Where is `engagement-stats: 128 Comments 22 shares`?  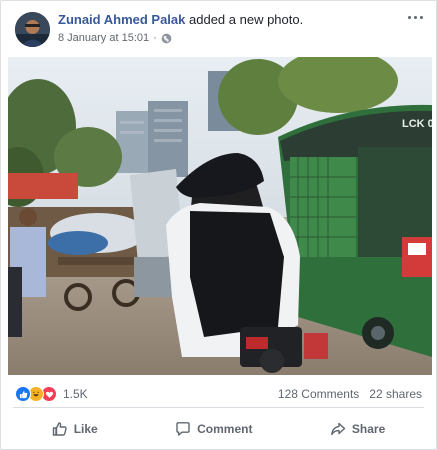
engagement-stats: 128 Comments 22 shares is located at coordinates (350, 394).